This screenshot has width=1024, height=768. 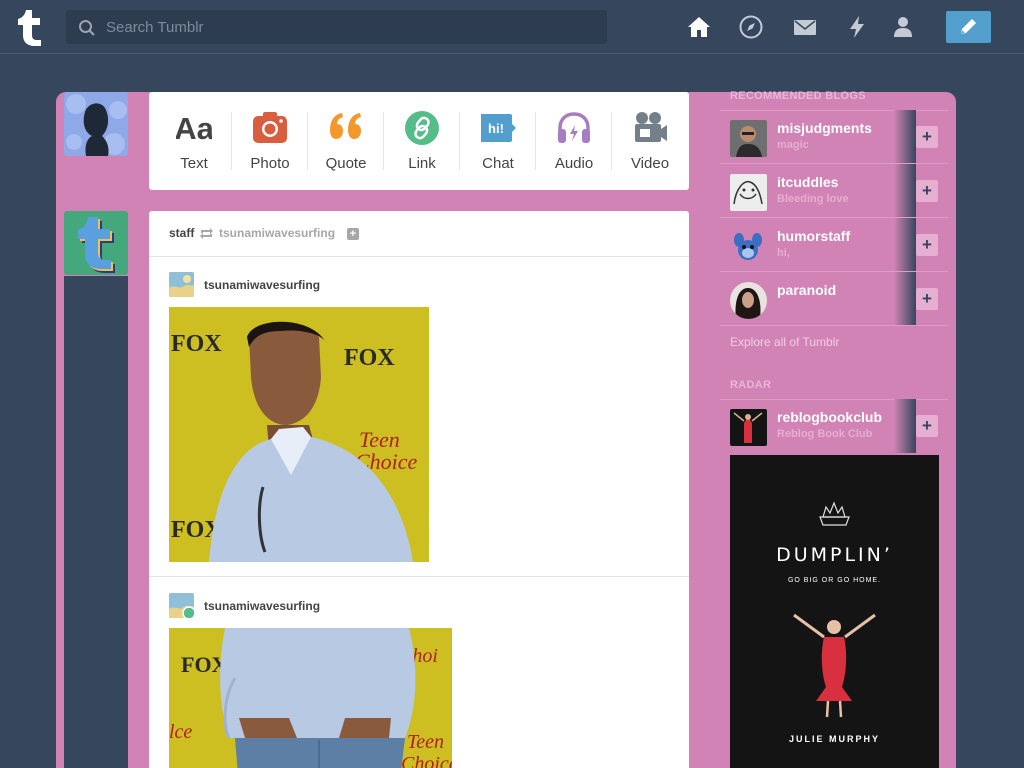 What do you see at coordinates (181, 233) in the screenshot?
I see `reblogger-name: staff` at bounding box center [181, 233].